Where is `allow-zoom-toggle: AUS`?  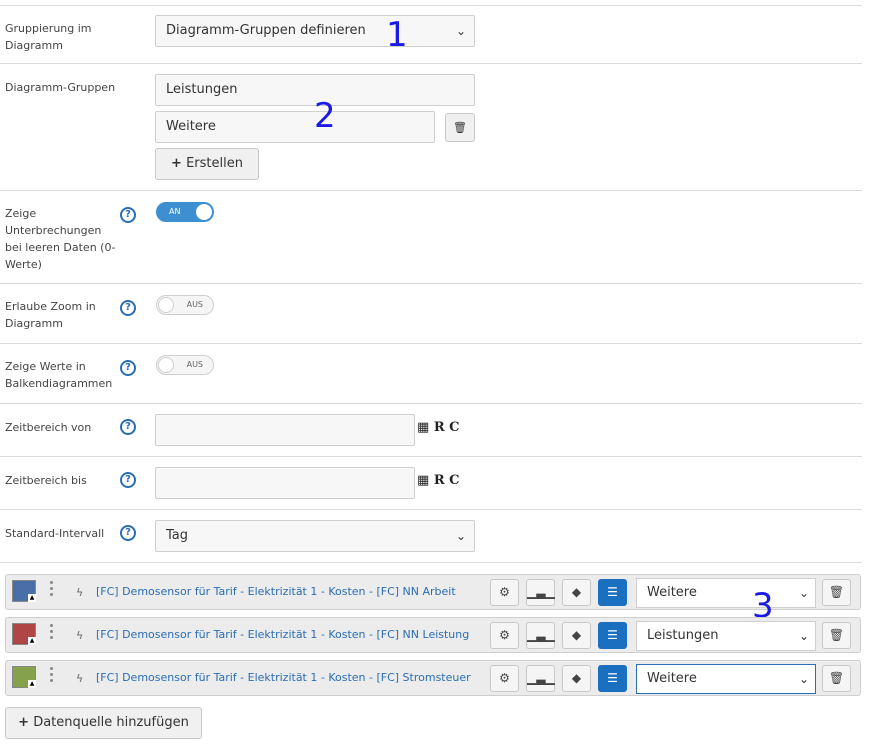
allow-zoom-toggle: AUS is located at coordinates (185, 305).